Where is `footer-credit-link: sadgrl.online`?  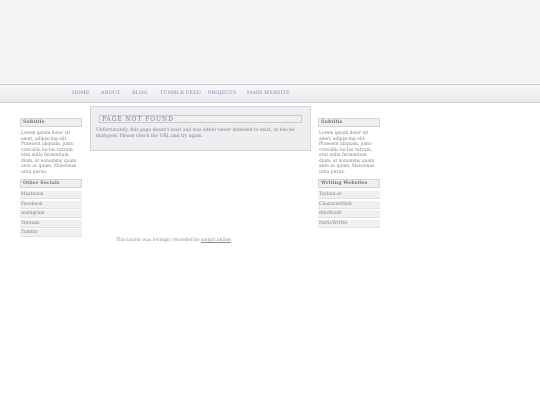
footer-credit-link: sadgrl.online is located at coordinates (216, 240).